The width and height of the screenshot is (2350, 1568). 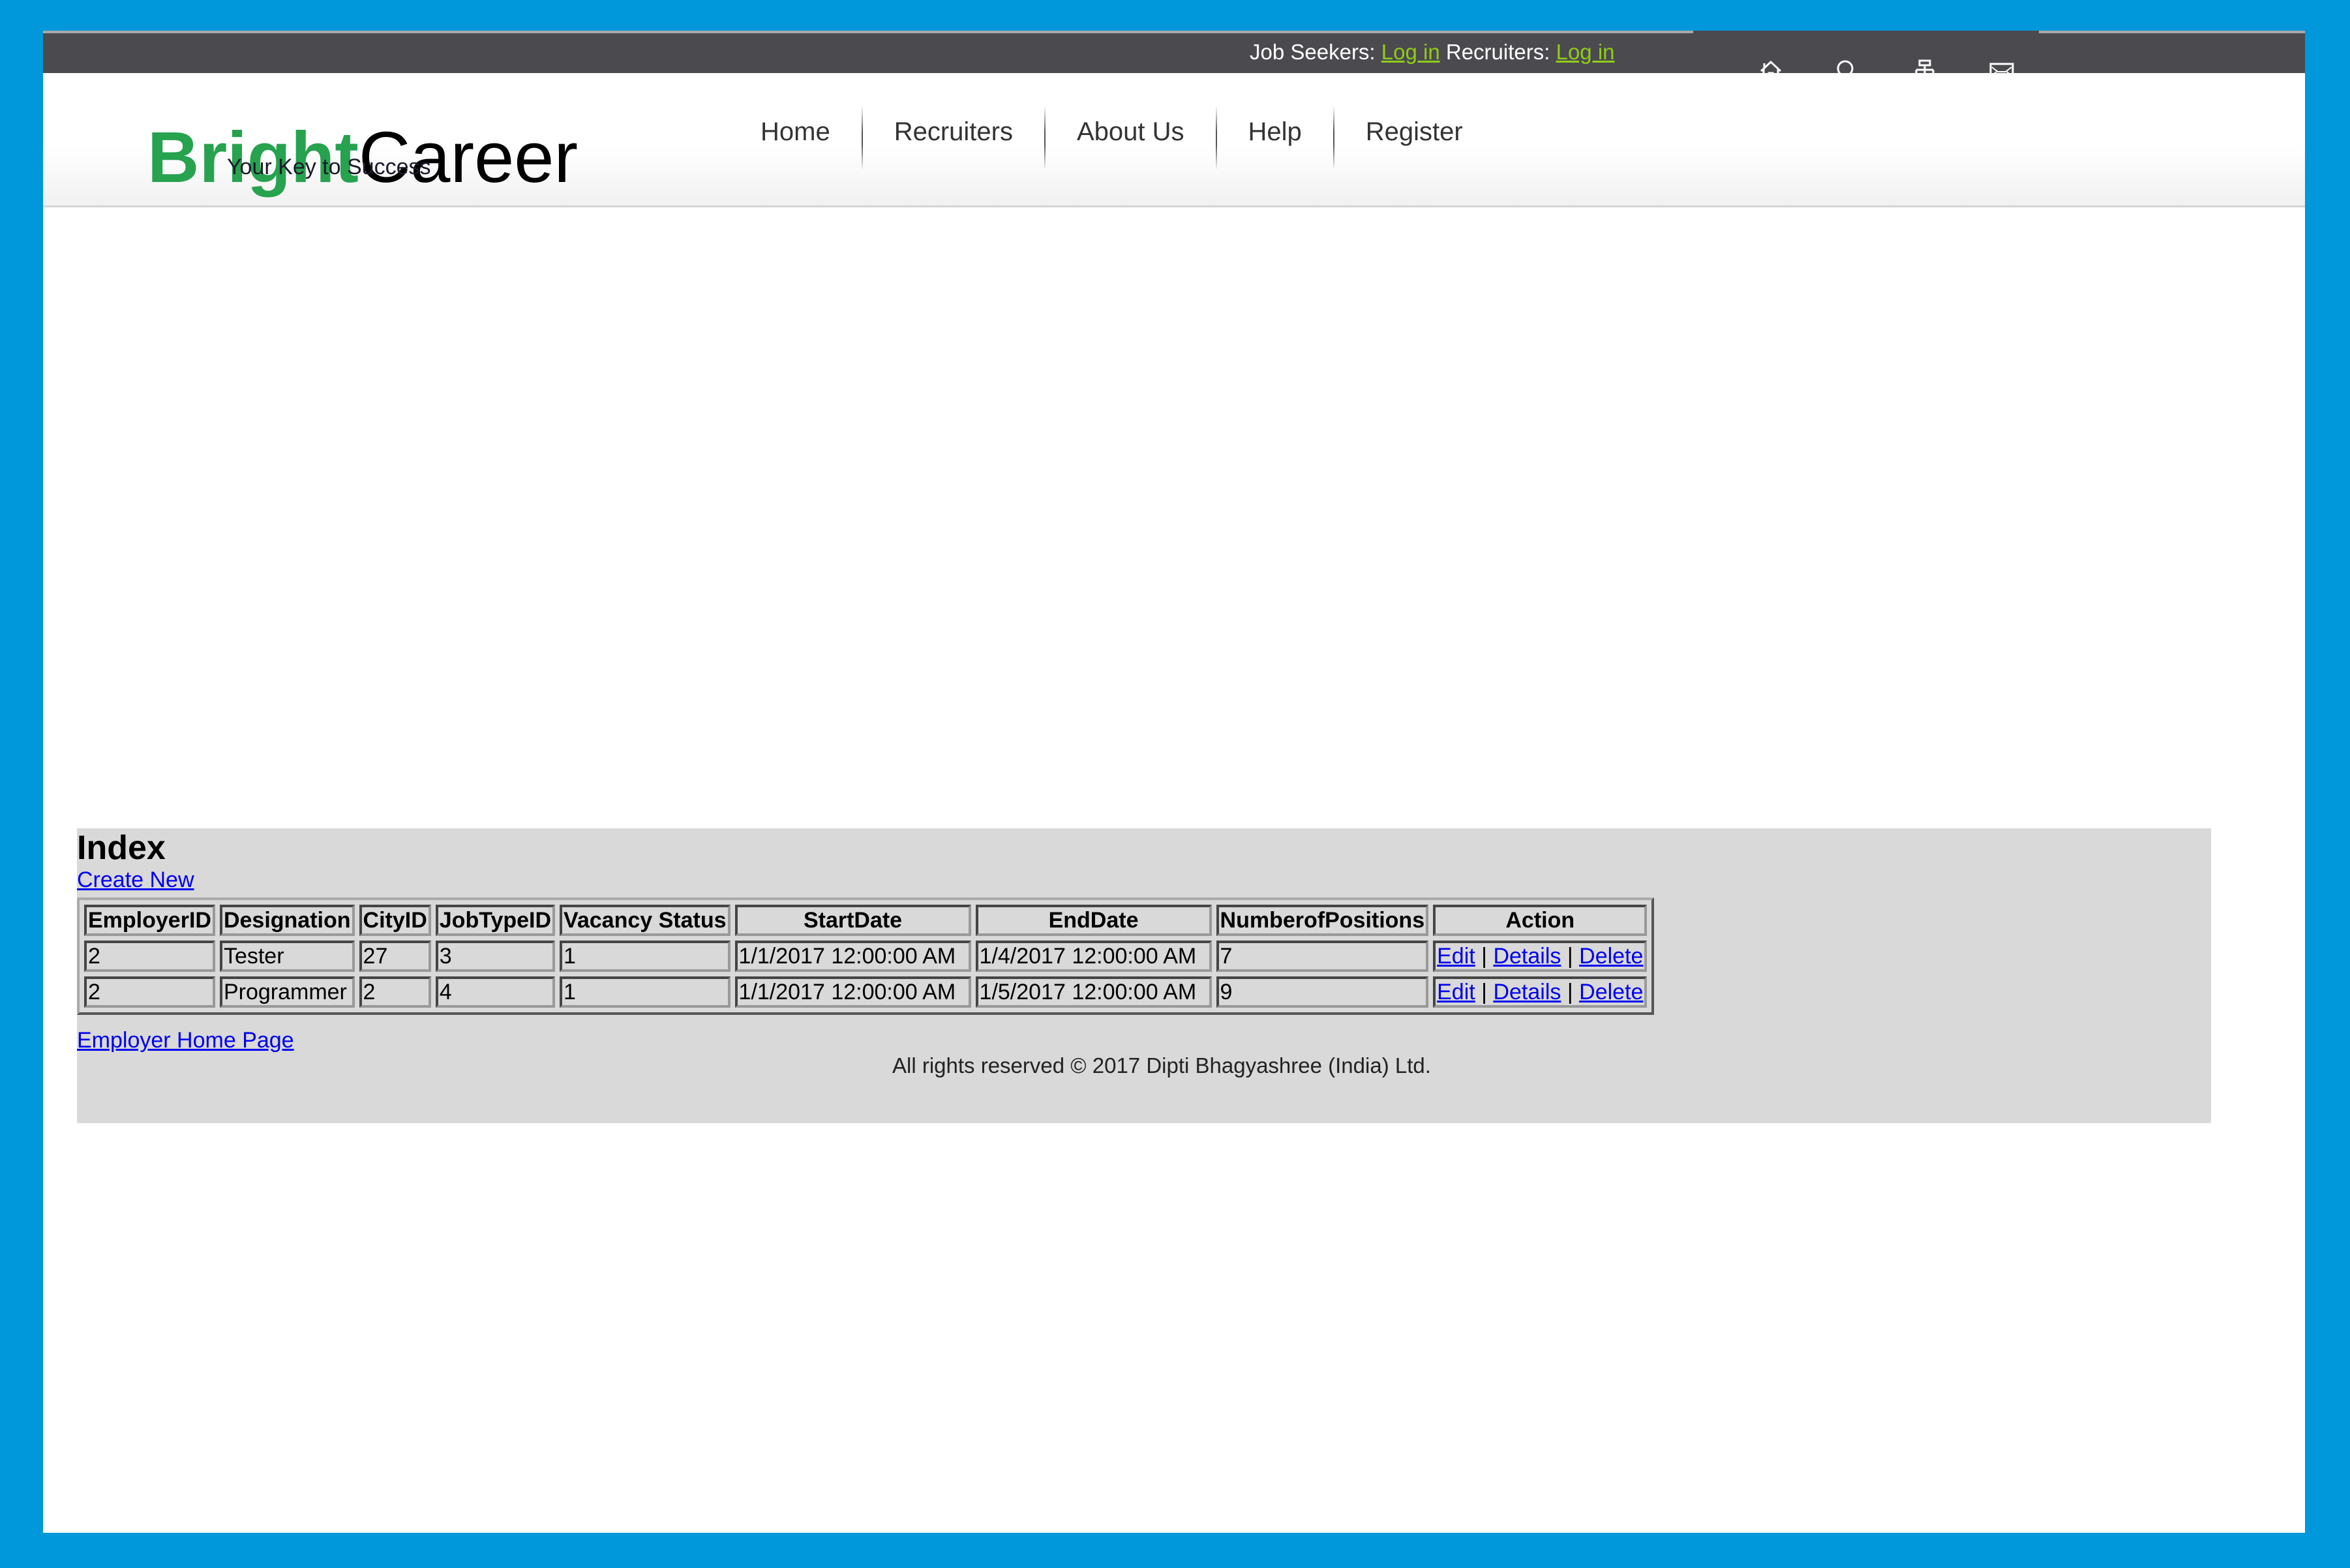 I want to click on tagline: Your Key to Success, so click(x=329, y=167).